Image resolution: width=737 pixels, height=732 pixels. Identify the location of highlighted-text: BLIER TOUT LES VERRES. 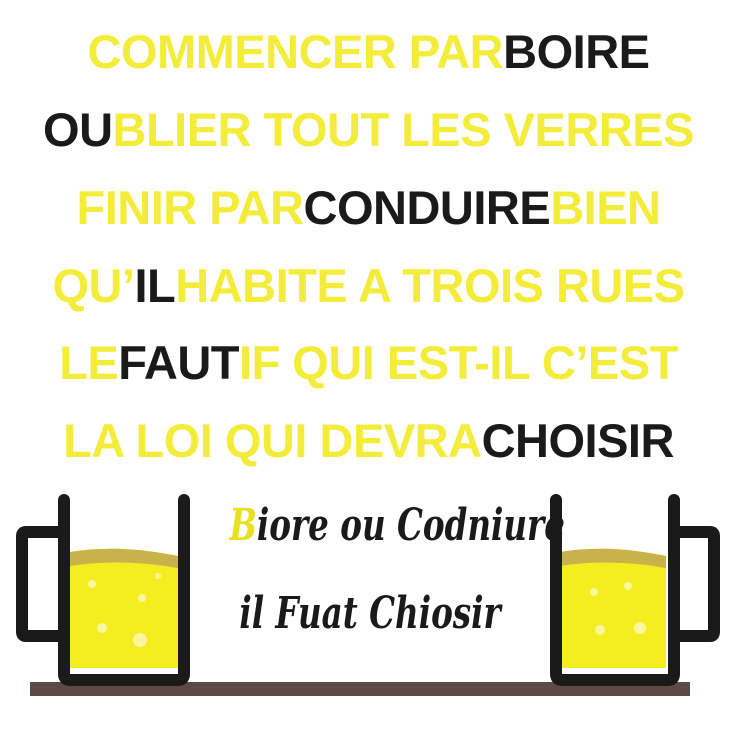
(403, 130).